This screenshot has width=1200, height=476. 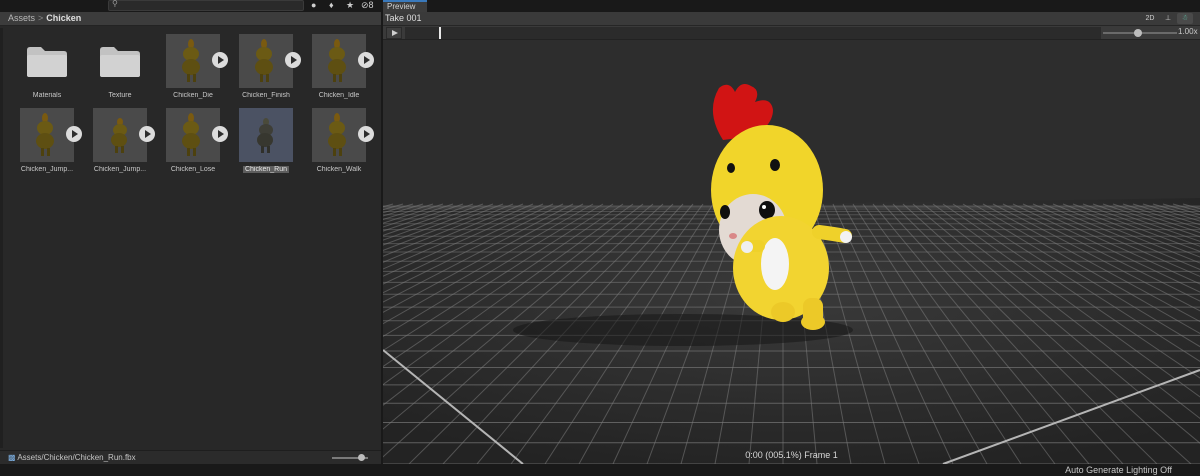 What do you see at coordinates (266, 95) in the screenshot?
I see `asset-label: Chicken_Finish` at bounding box center [266, 95].